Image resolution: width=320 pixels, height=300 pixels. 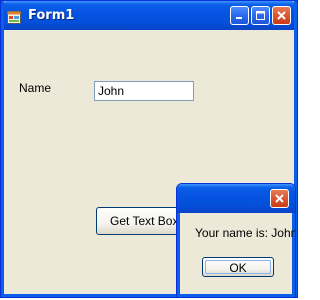 I want to click on form-app-icon, so click(x=14, y=16).